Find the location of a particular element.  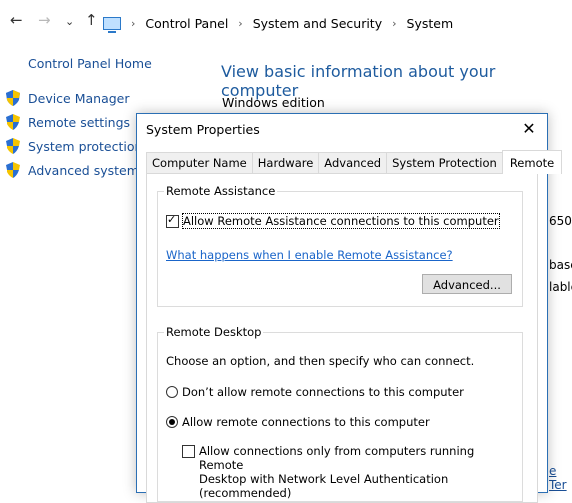

sidebar-item-label: Remote settings is located at coordinates (79, 122).